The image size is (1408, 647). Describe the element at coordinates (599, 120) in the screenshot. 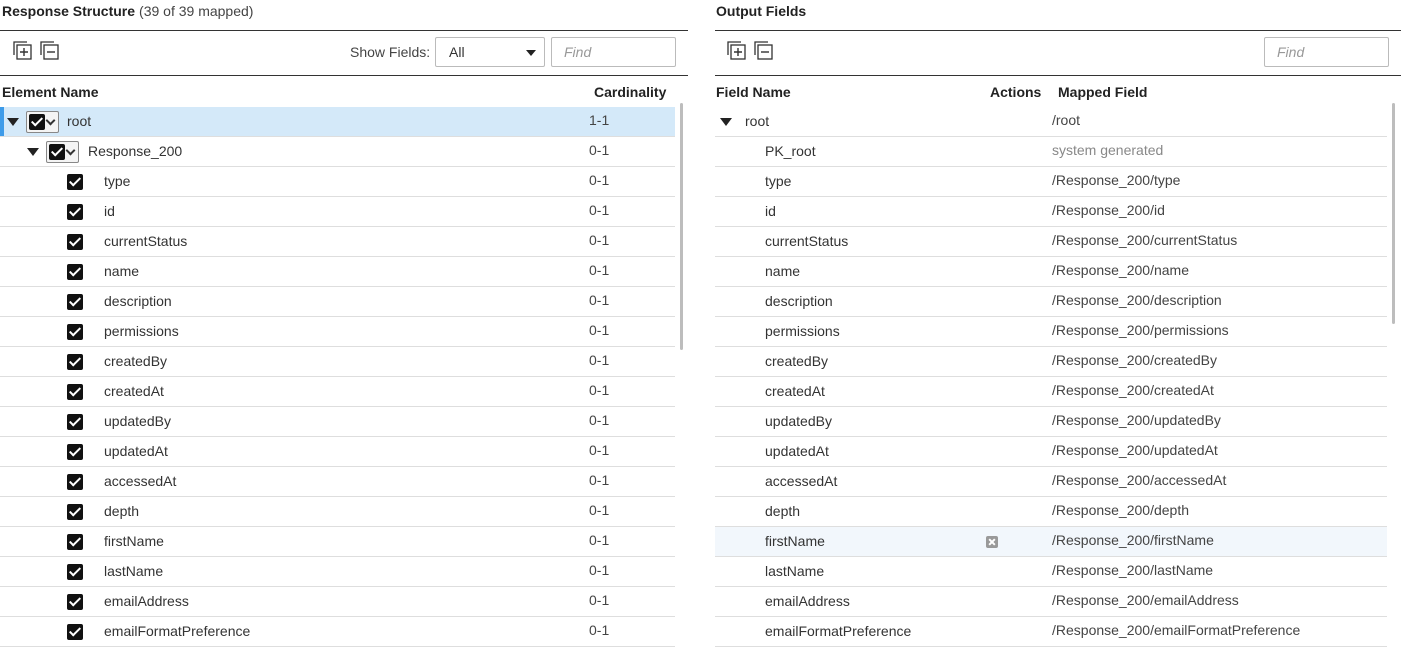

I see `cardinality: 1-1` at that location.